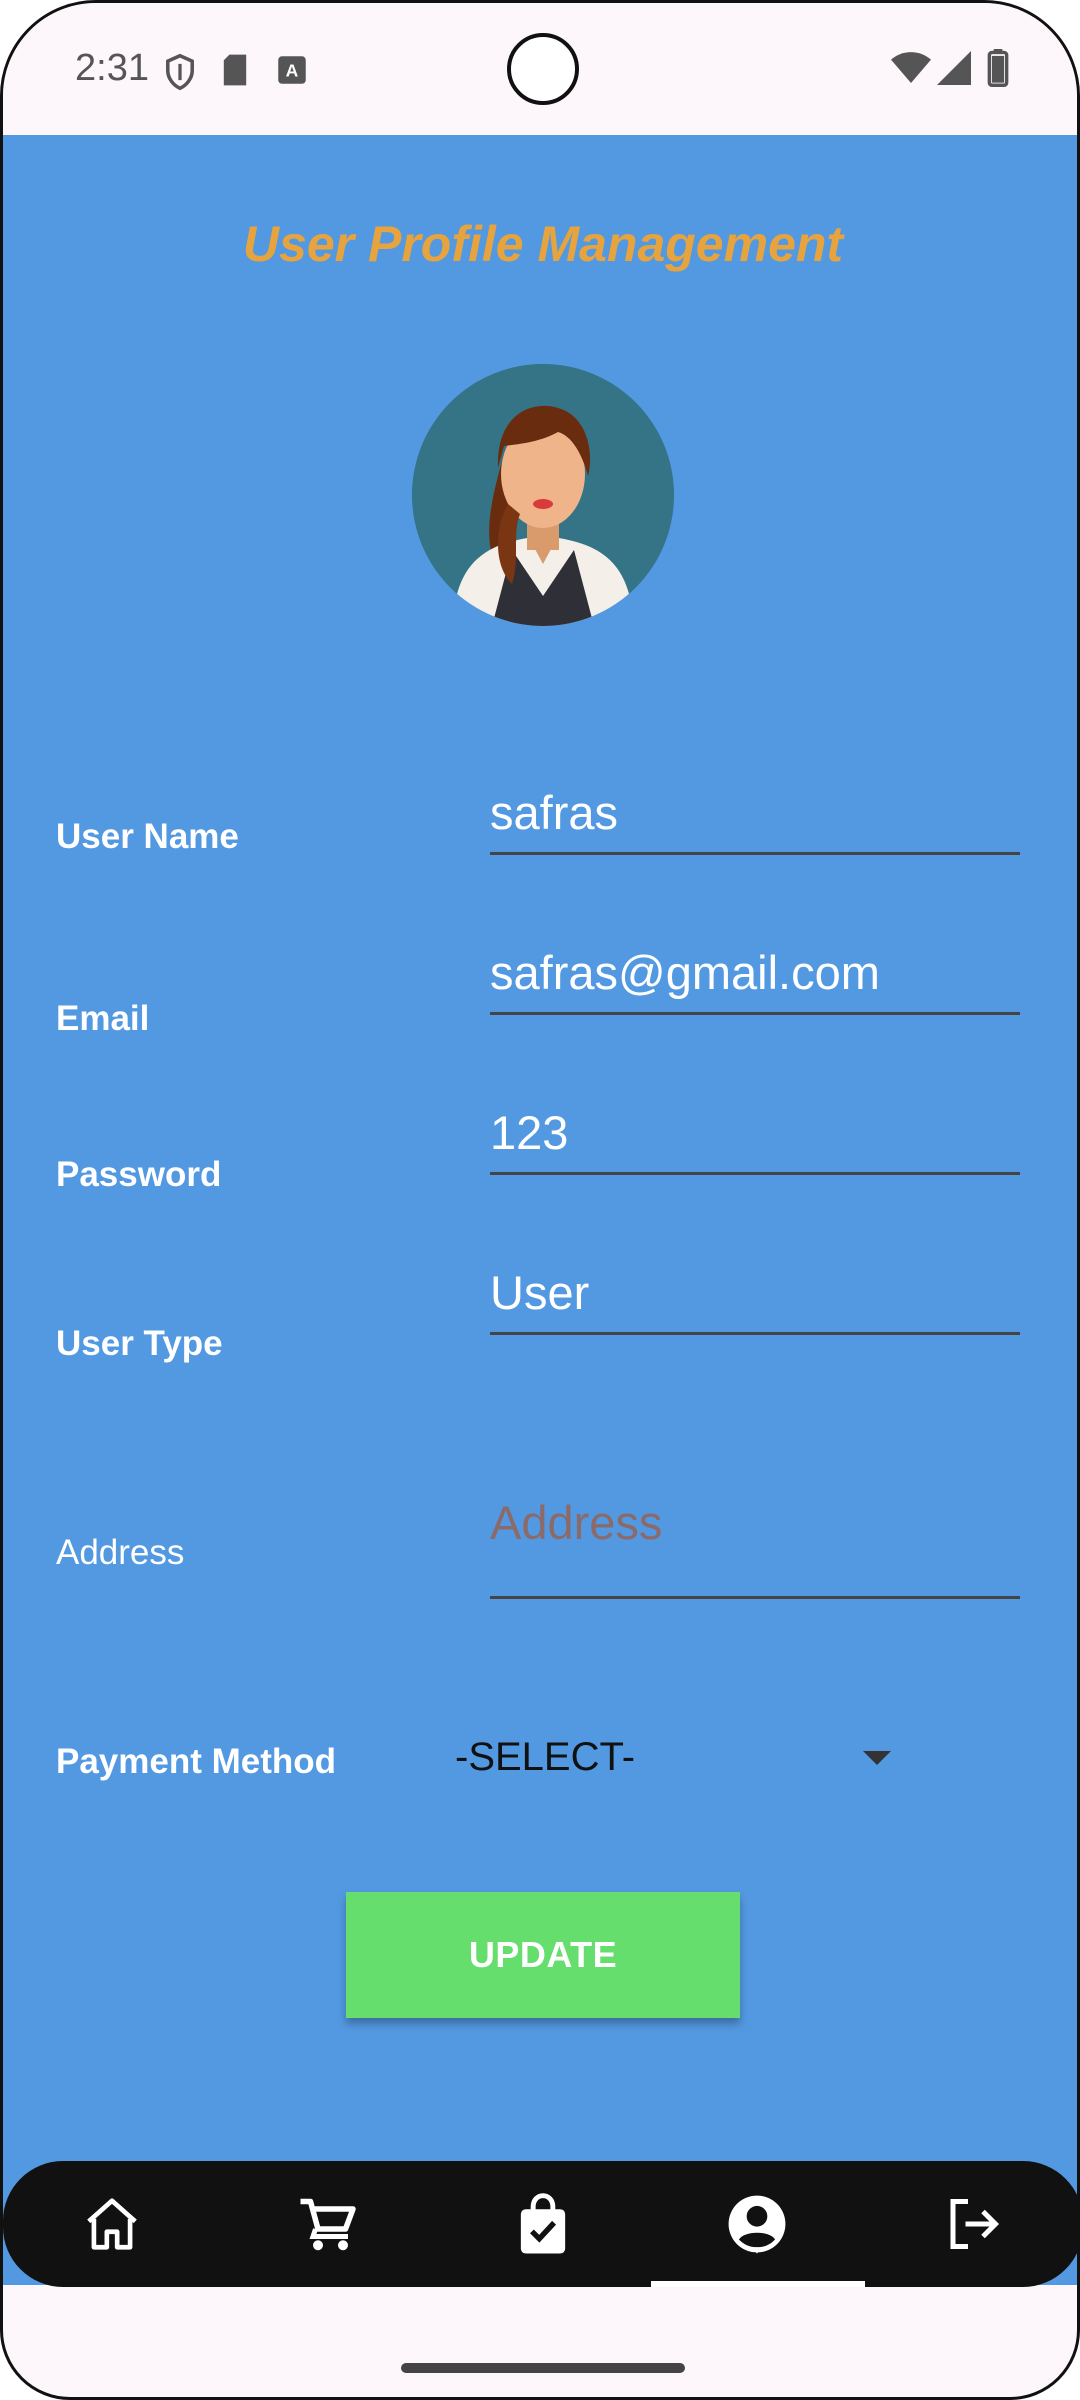 The width and height of the screenshot is (1080, 2400). What do you see at coordinates (147, 836) in the screenshot?
I see `username-label: User Name` at bounding box center [147, 836].